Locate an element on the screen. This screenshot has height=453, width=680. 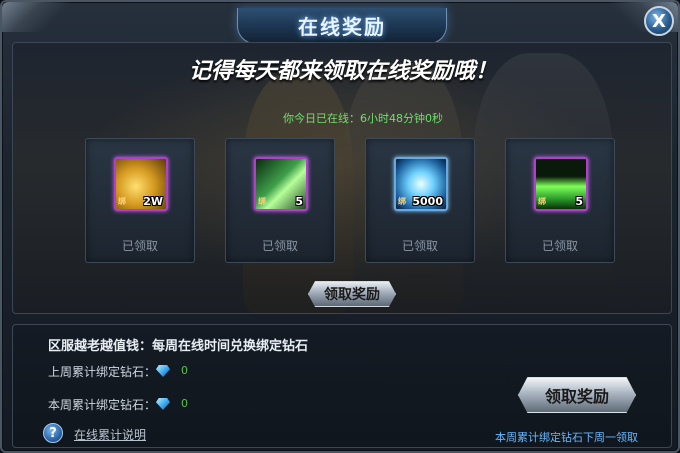
ornament-corner-left is located at coordinates (37, 17).